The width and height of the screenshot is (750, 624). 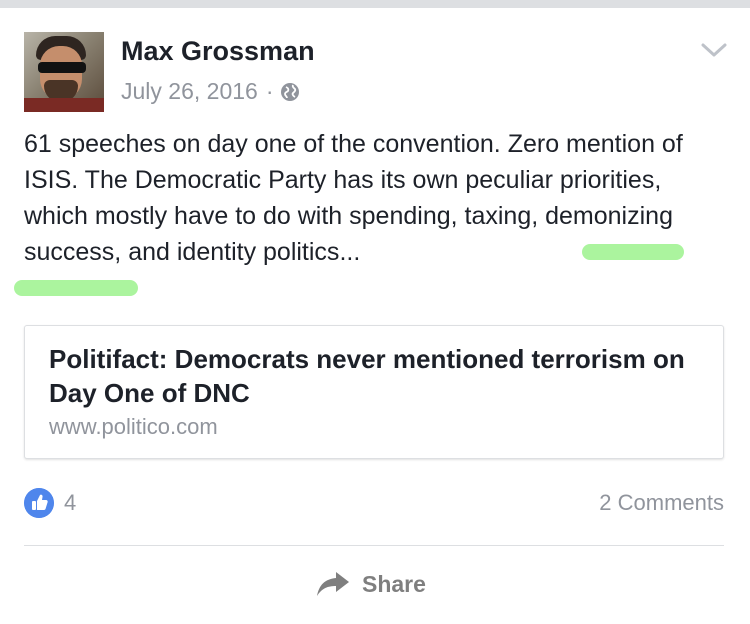 What do you see at coordinates (333, 584) in the screenshot?
I see `share-arrow-icon` at bounding box center [333, 584].